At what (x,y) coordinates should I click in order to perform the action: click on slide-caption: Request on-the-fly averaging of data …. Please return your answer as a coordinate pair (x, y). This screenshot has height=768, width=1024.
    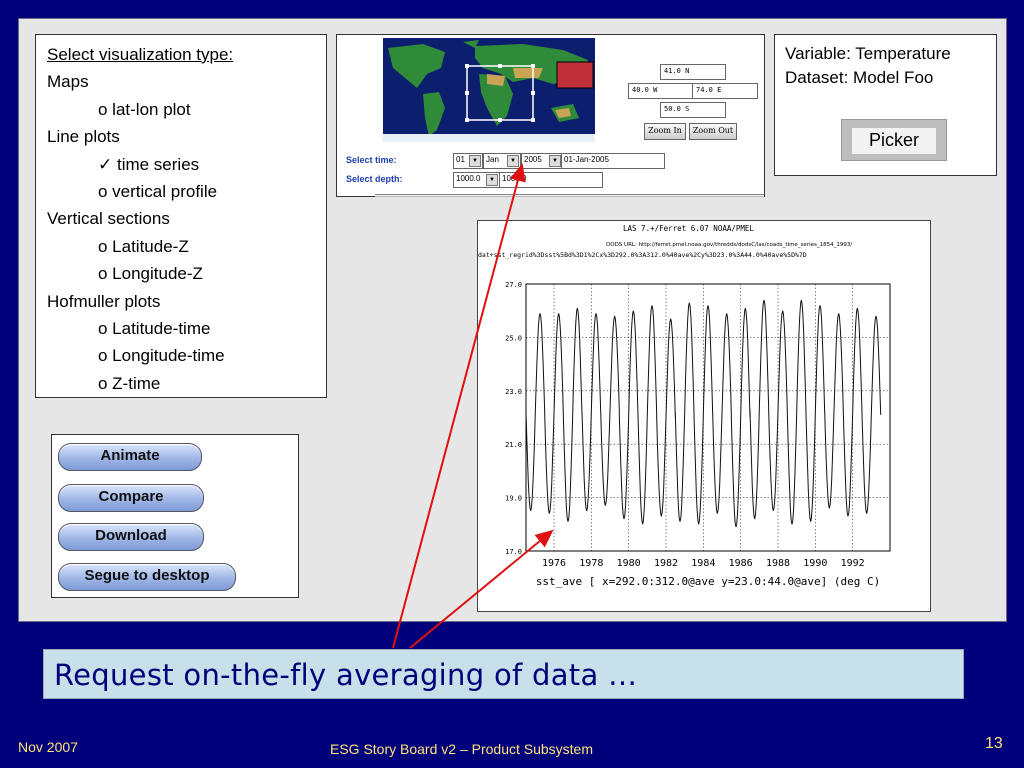
    Looking at the image, I should click on (503, 674).